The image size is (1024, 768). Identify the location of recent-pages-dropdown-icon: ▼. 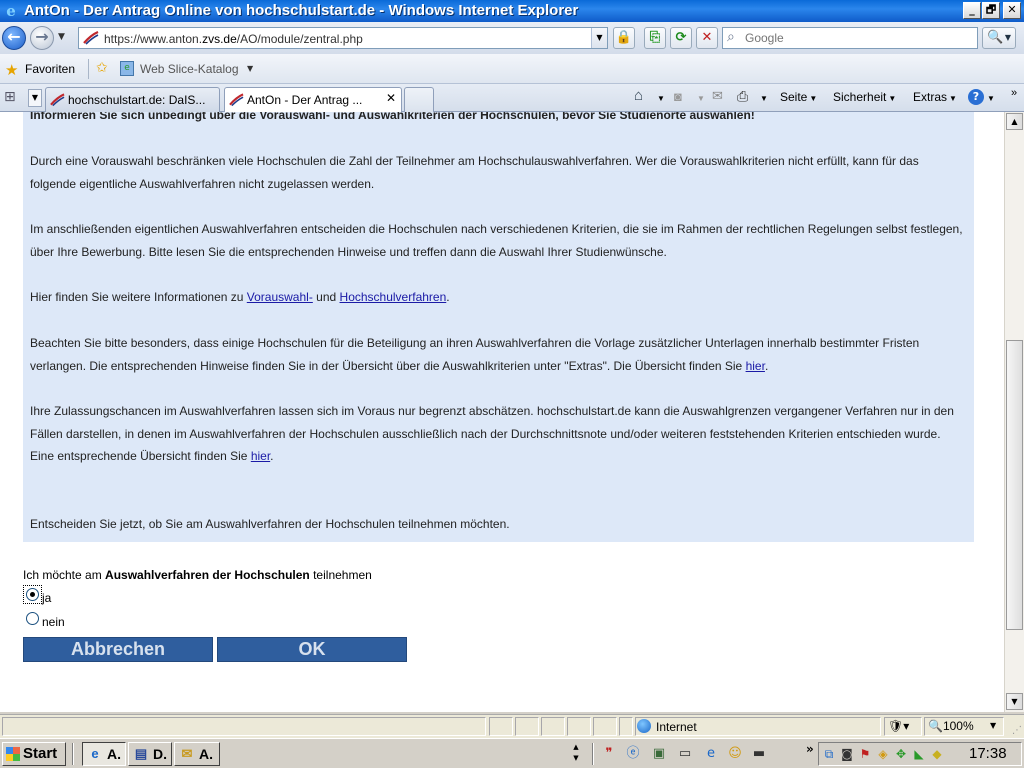
(61, 37).